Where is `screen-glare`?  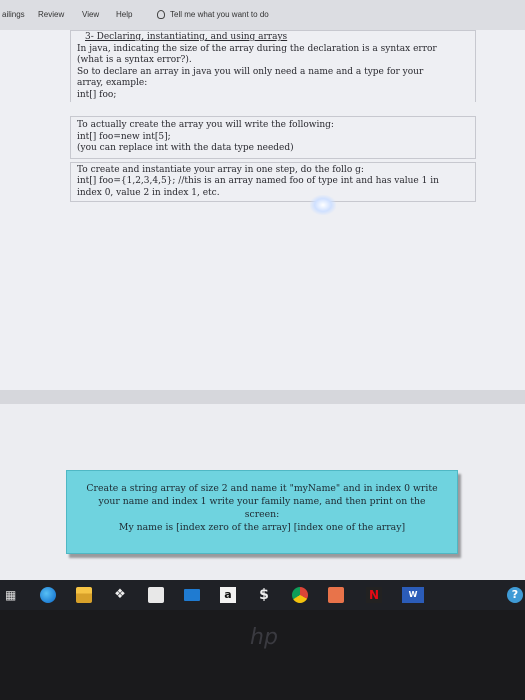
screen-glare is located at coordinates (323, 205).